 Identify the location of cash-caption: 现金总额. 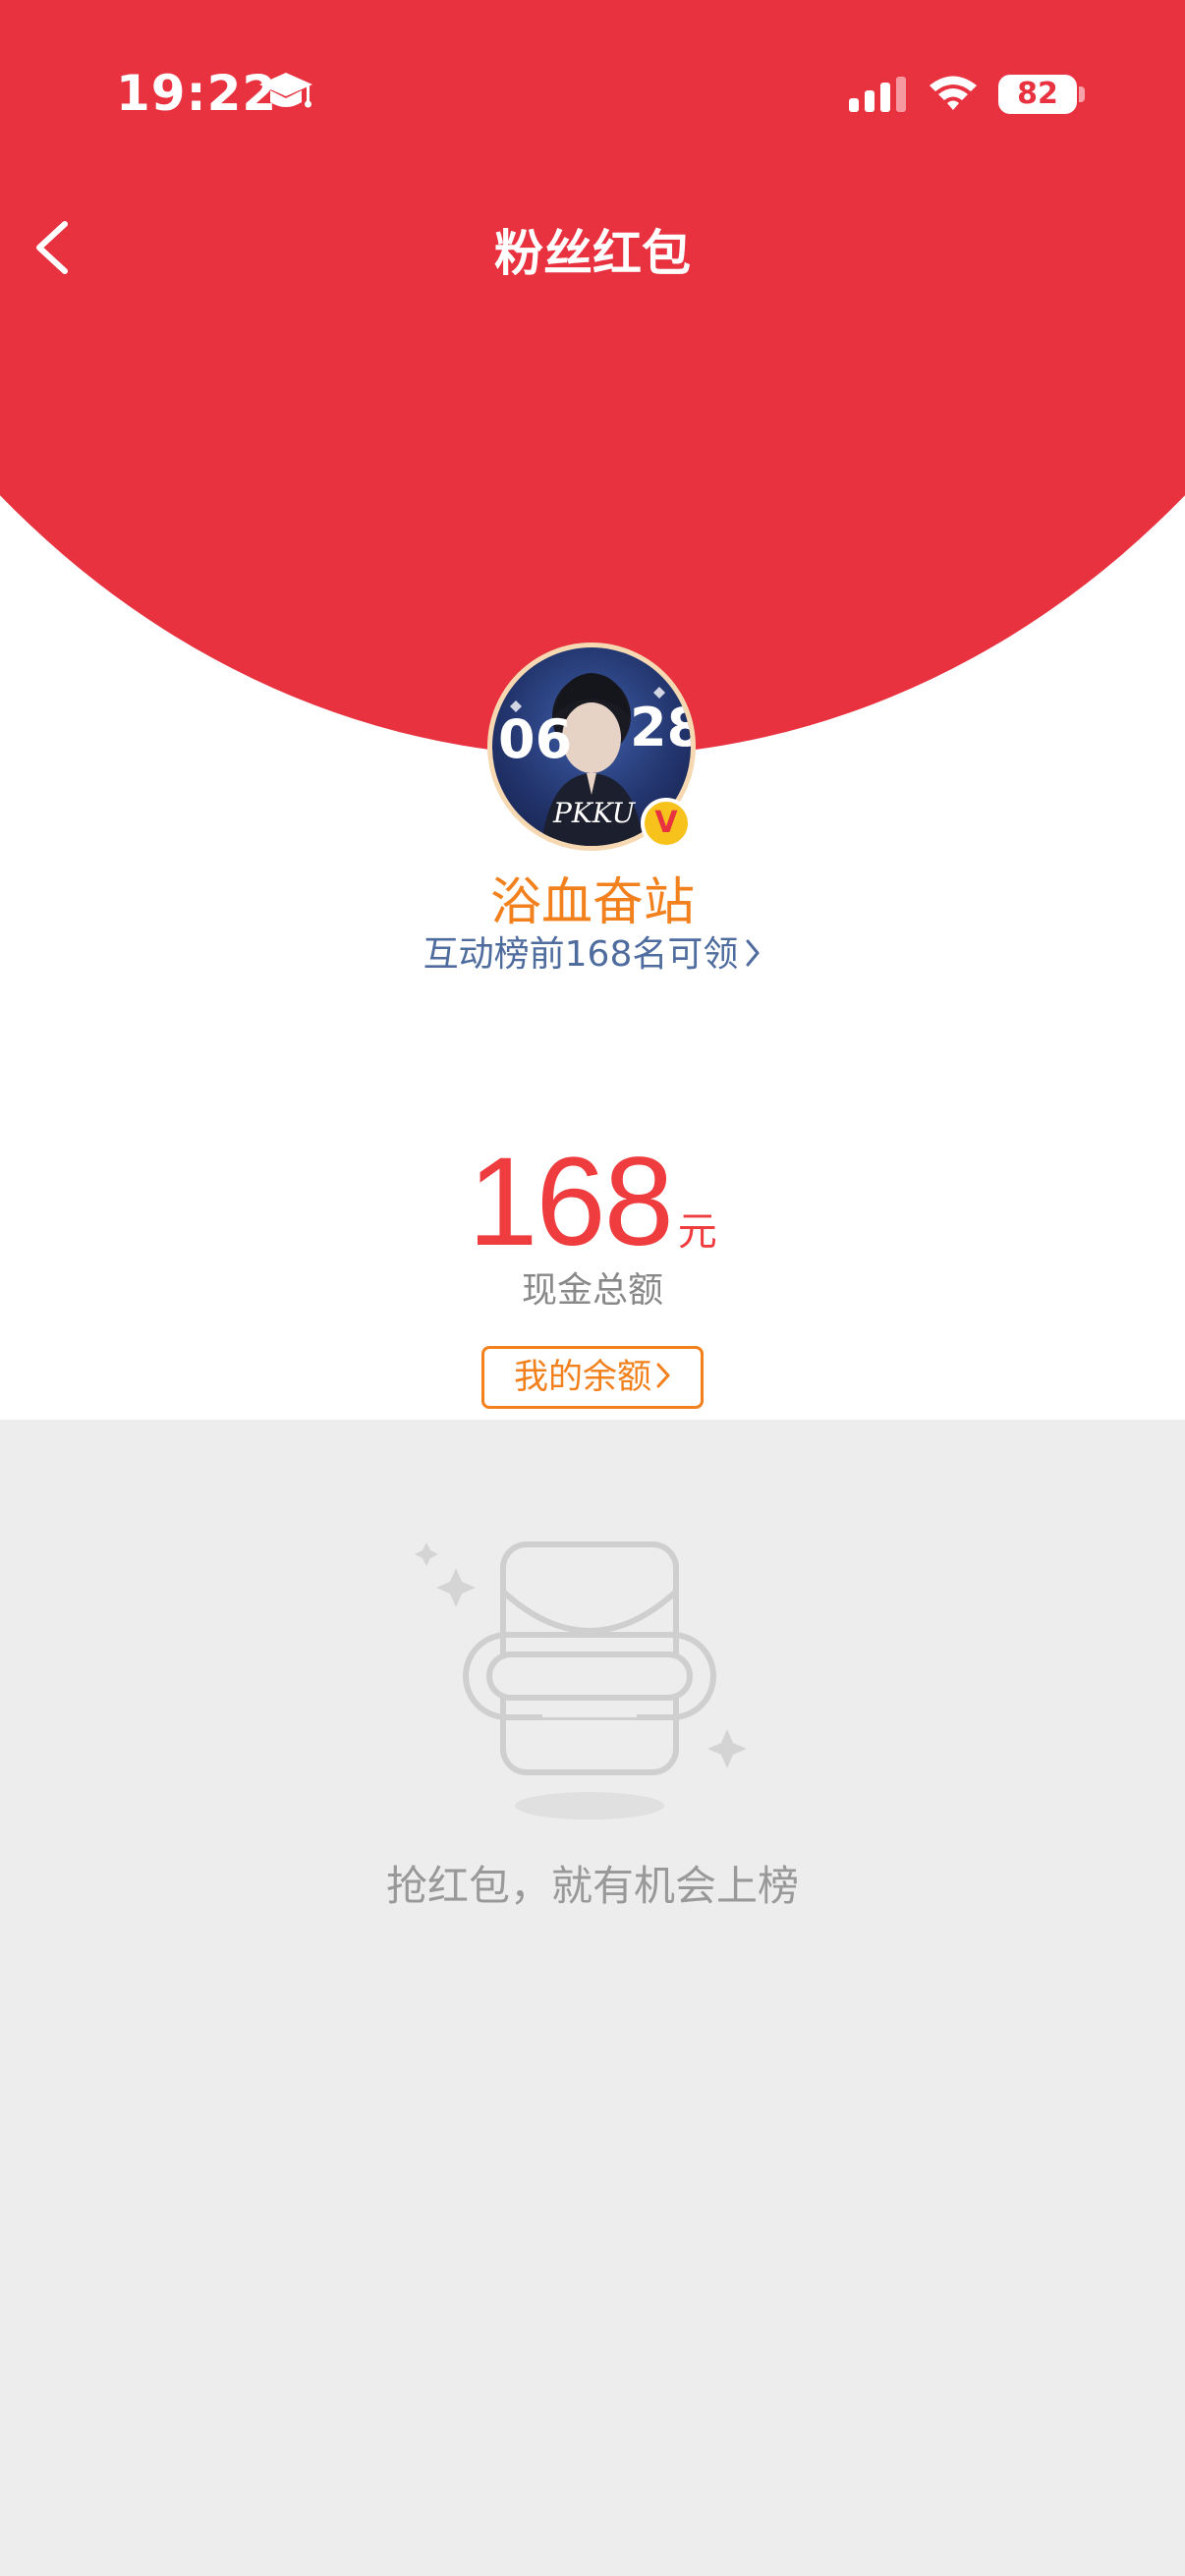
(592, 1290).